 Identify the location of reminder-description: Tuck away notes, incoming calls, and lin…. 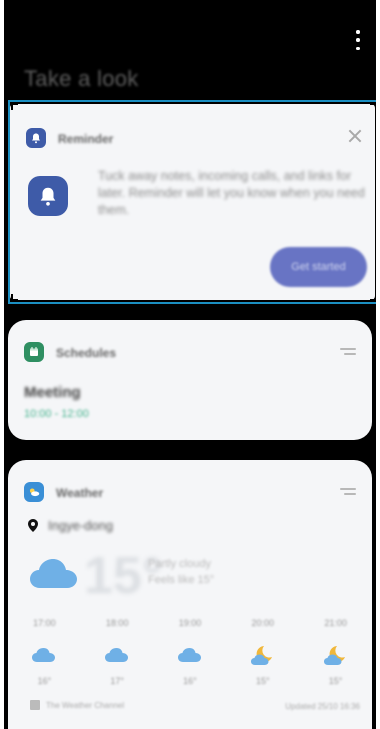
(231, 193).